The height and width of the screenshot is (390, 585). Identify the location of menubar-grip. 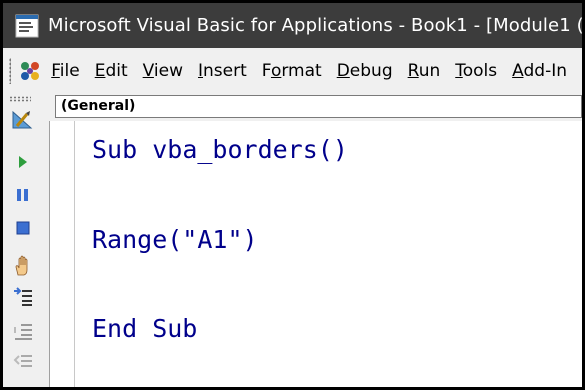
(10, 71).